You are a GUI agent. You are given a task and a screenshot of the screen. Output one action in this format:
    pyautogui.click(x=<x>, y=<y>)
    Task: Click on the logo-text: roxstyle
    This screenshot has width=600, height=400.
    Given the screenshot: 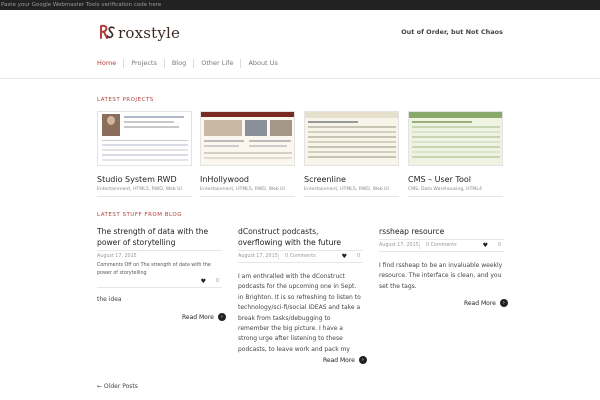 What is the action you would take?
    pyautogui.click(x=149, y=33)
    